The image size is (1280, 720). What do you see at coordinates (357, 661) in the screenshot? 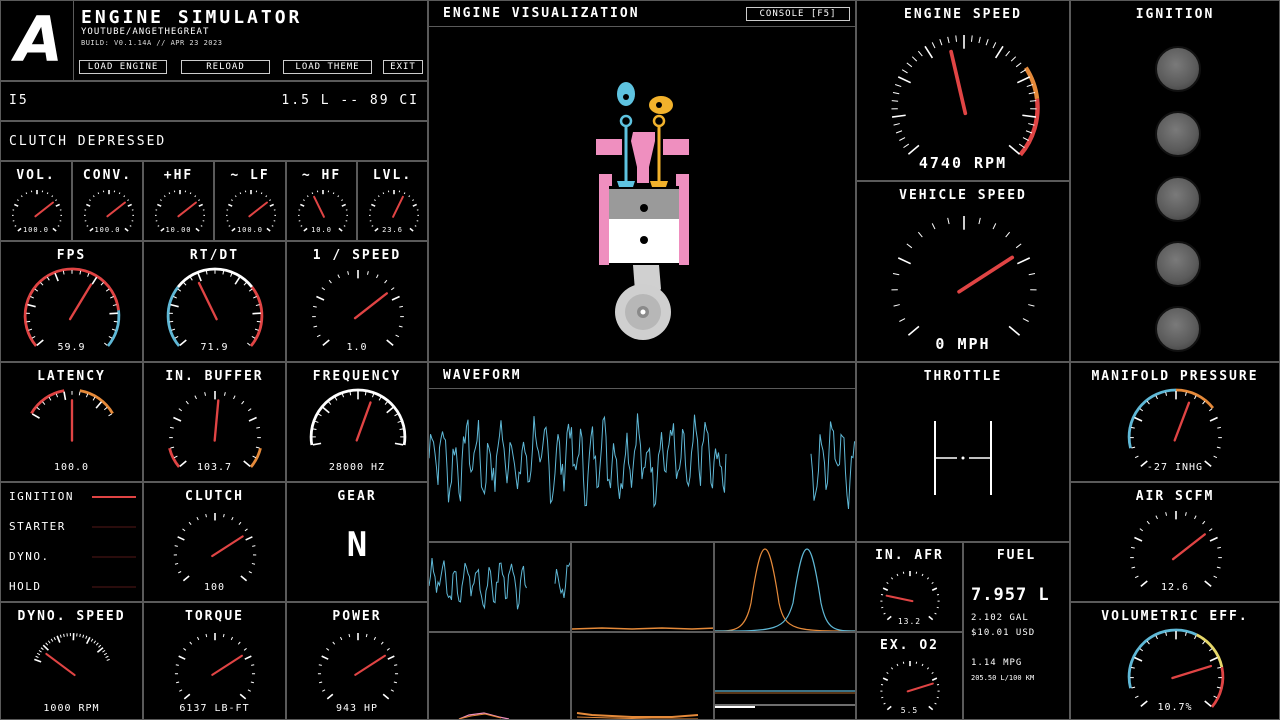
I see `power-panel: POWER 943 HP` at bounding box center [357, 661].